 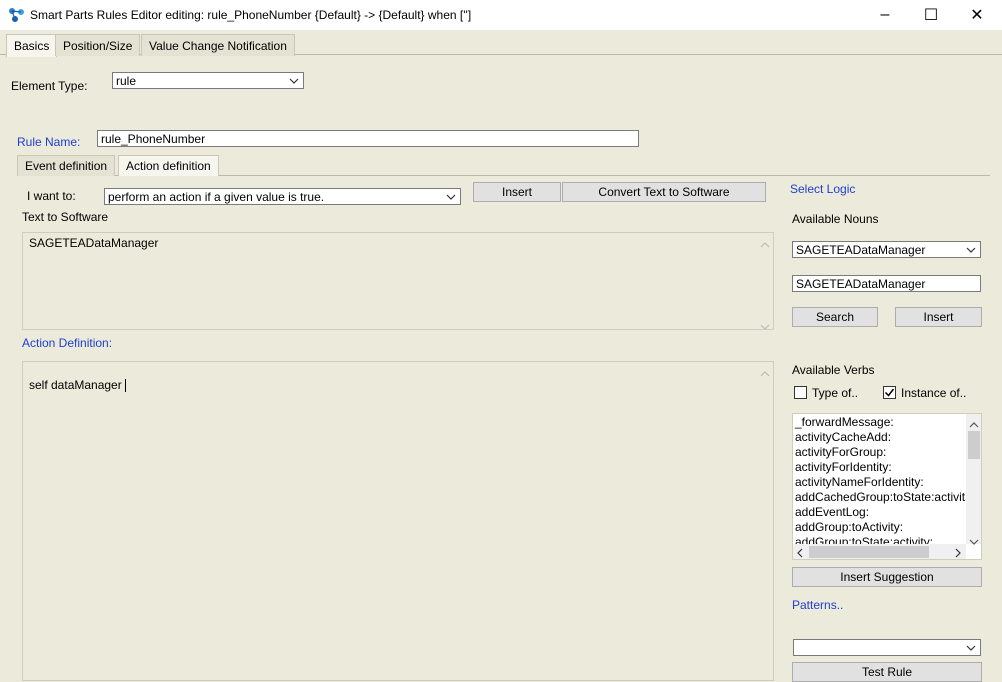 I want to click on list-item: _forwardMessage:, so click(x=879, y=422).